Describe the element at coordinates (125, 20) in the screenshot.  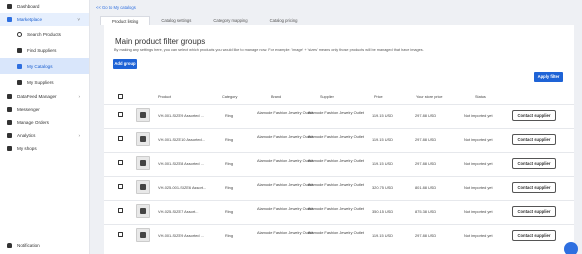
I see `tab-product-listing: Product listing` at that location.